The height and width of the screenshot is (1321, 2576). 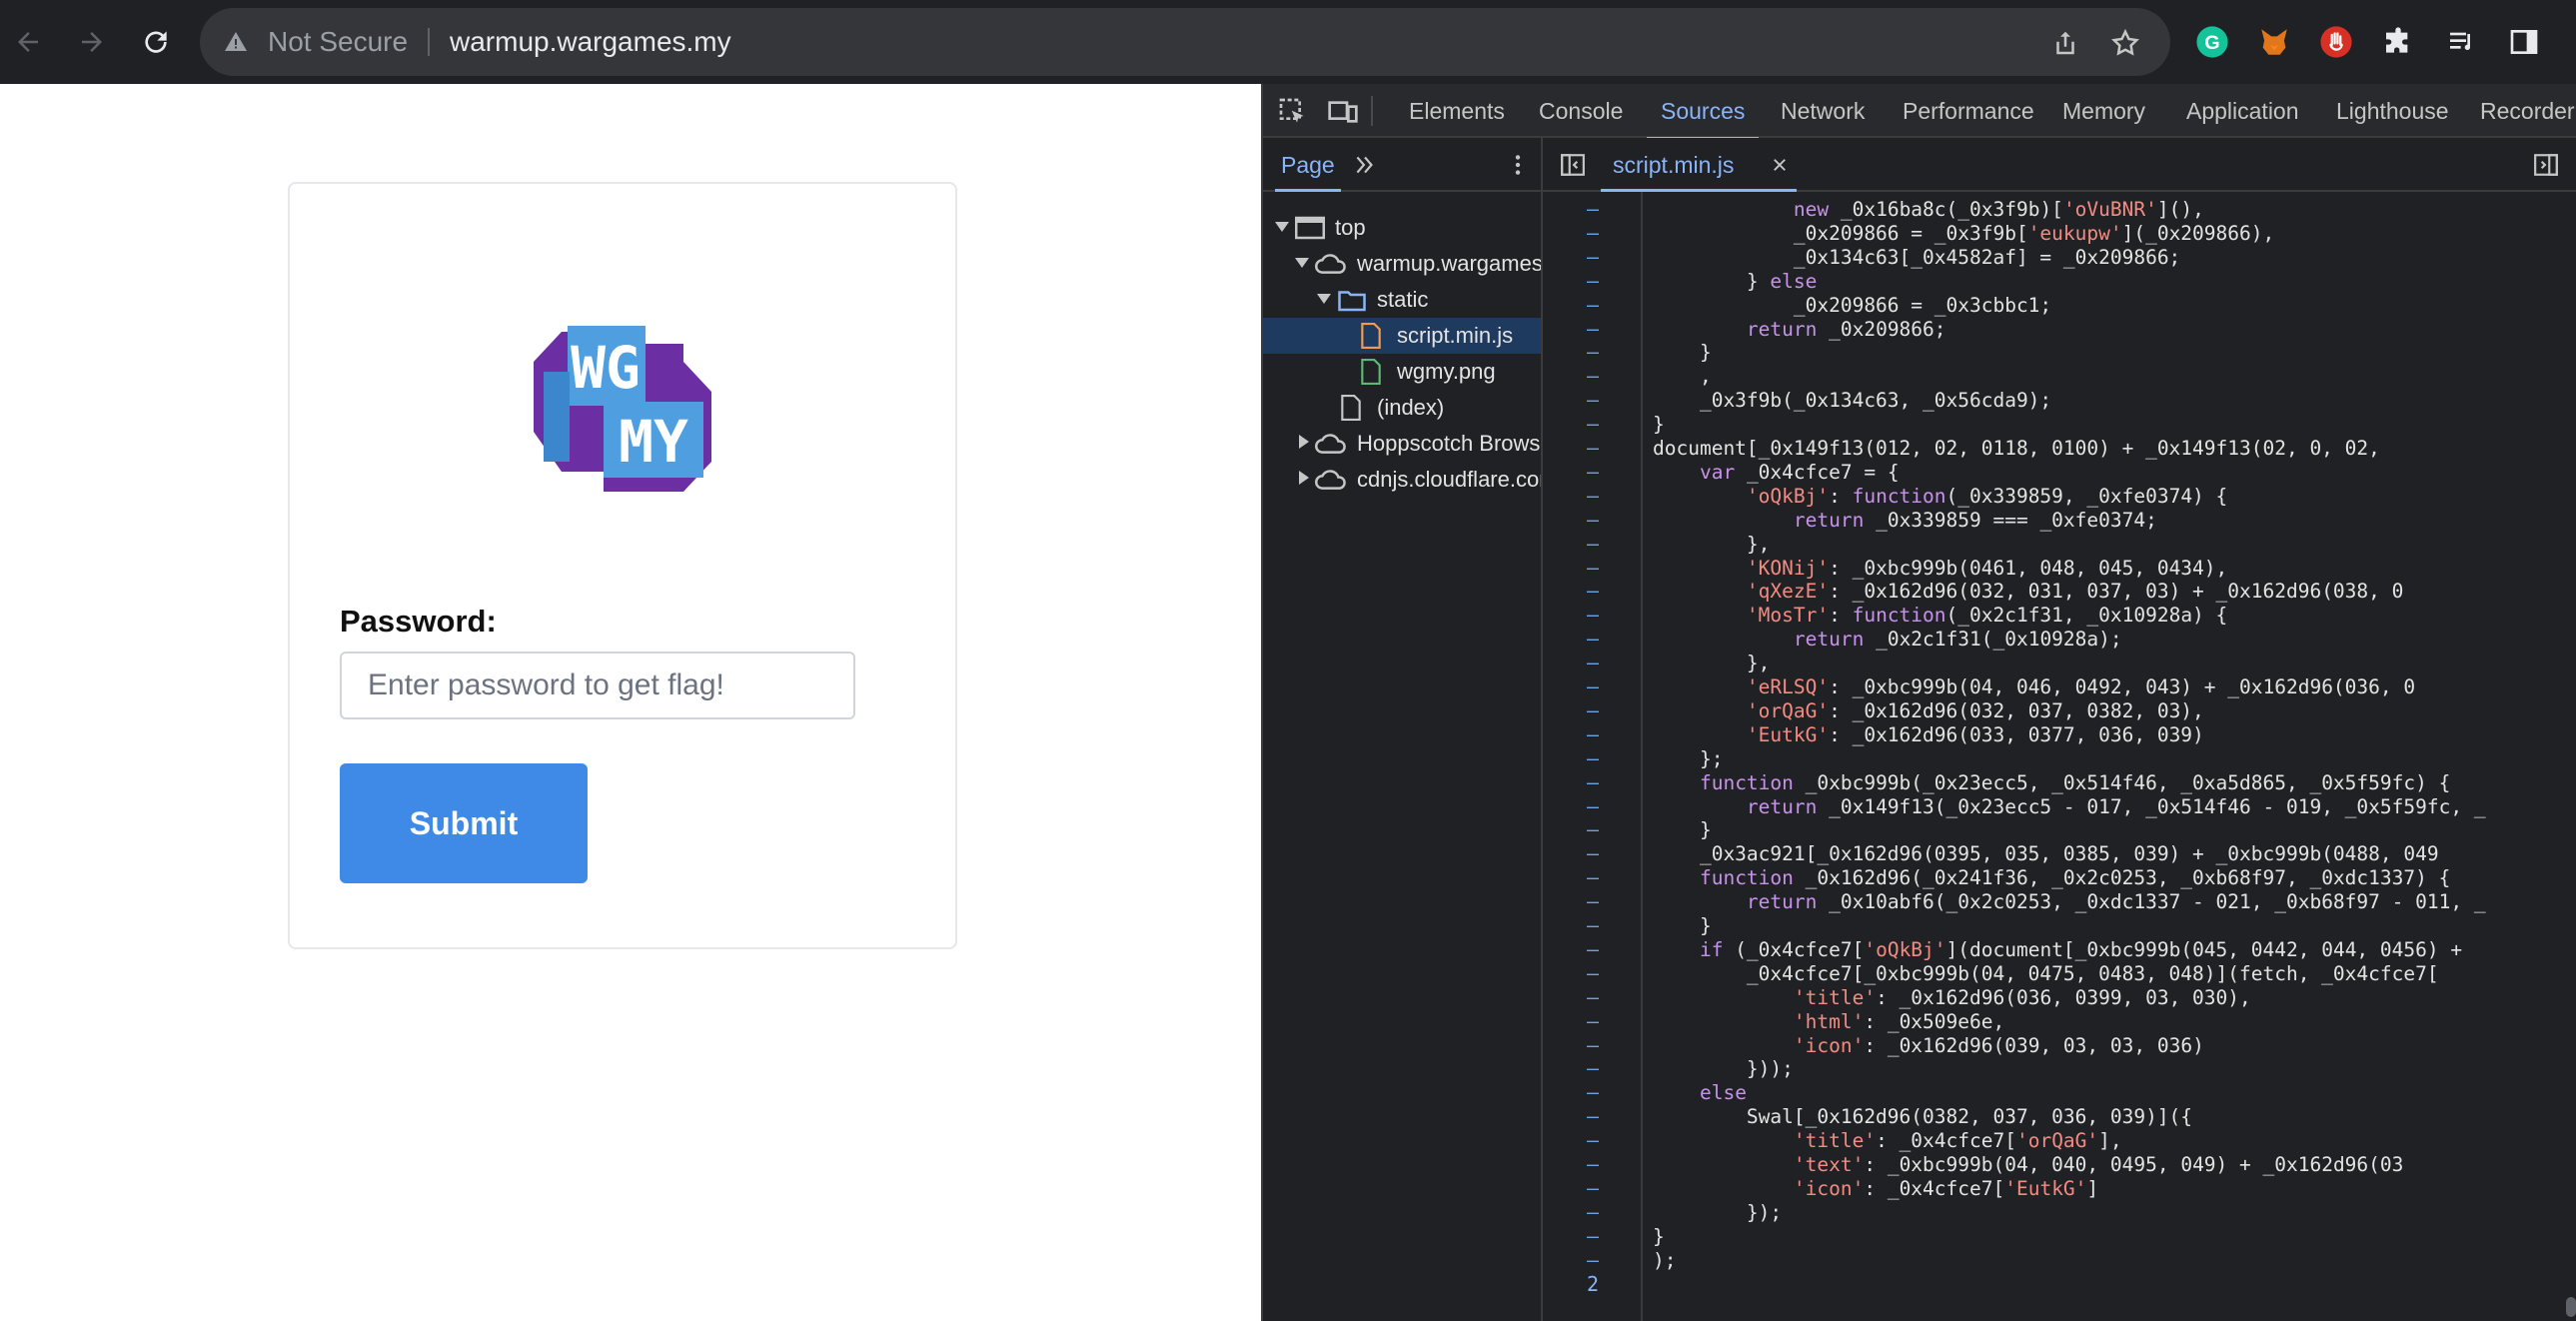 What do you see at coordinates (1402, 264) in the screenshot?
I see `tree-item-domain: warmup.wargames.` at bounding box center [1402, 264].